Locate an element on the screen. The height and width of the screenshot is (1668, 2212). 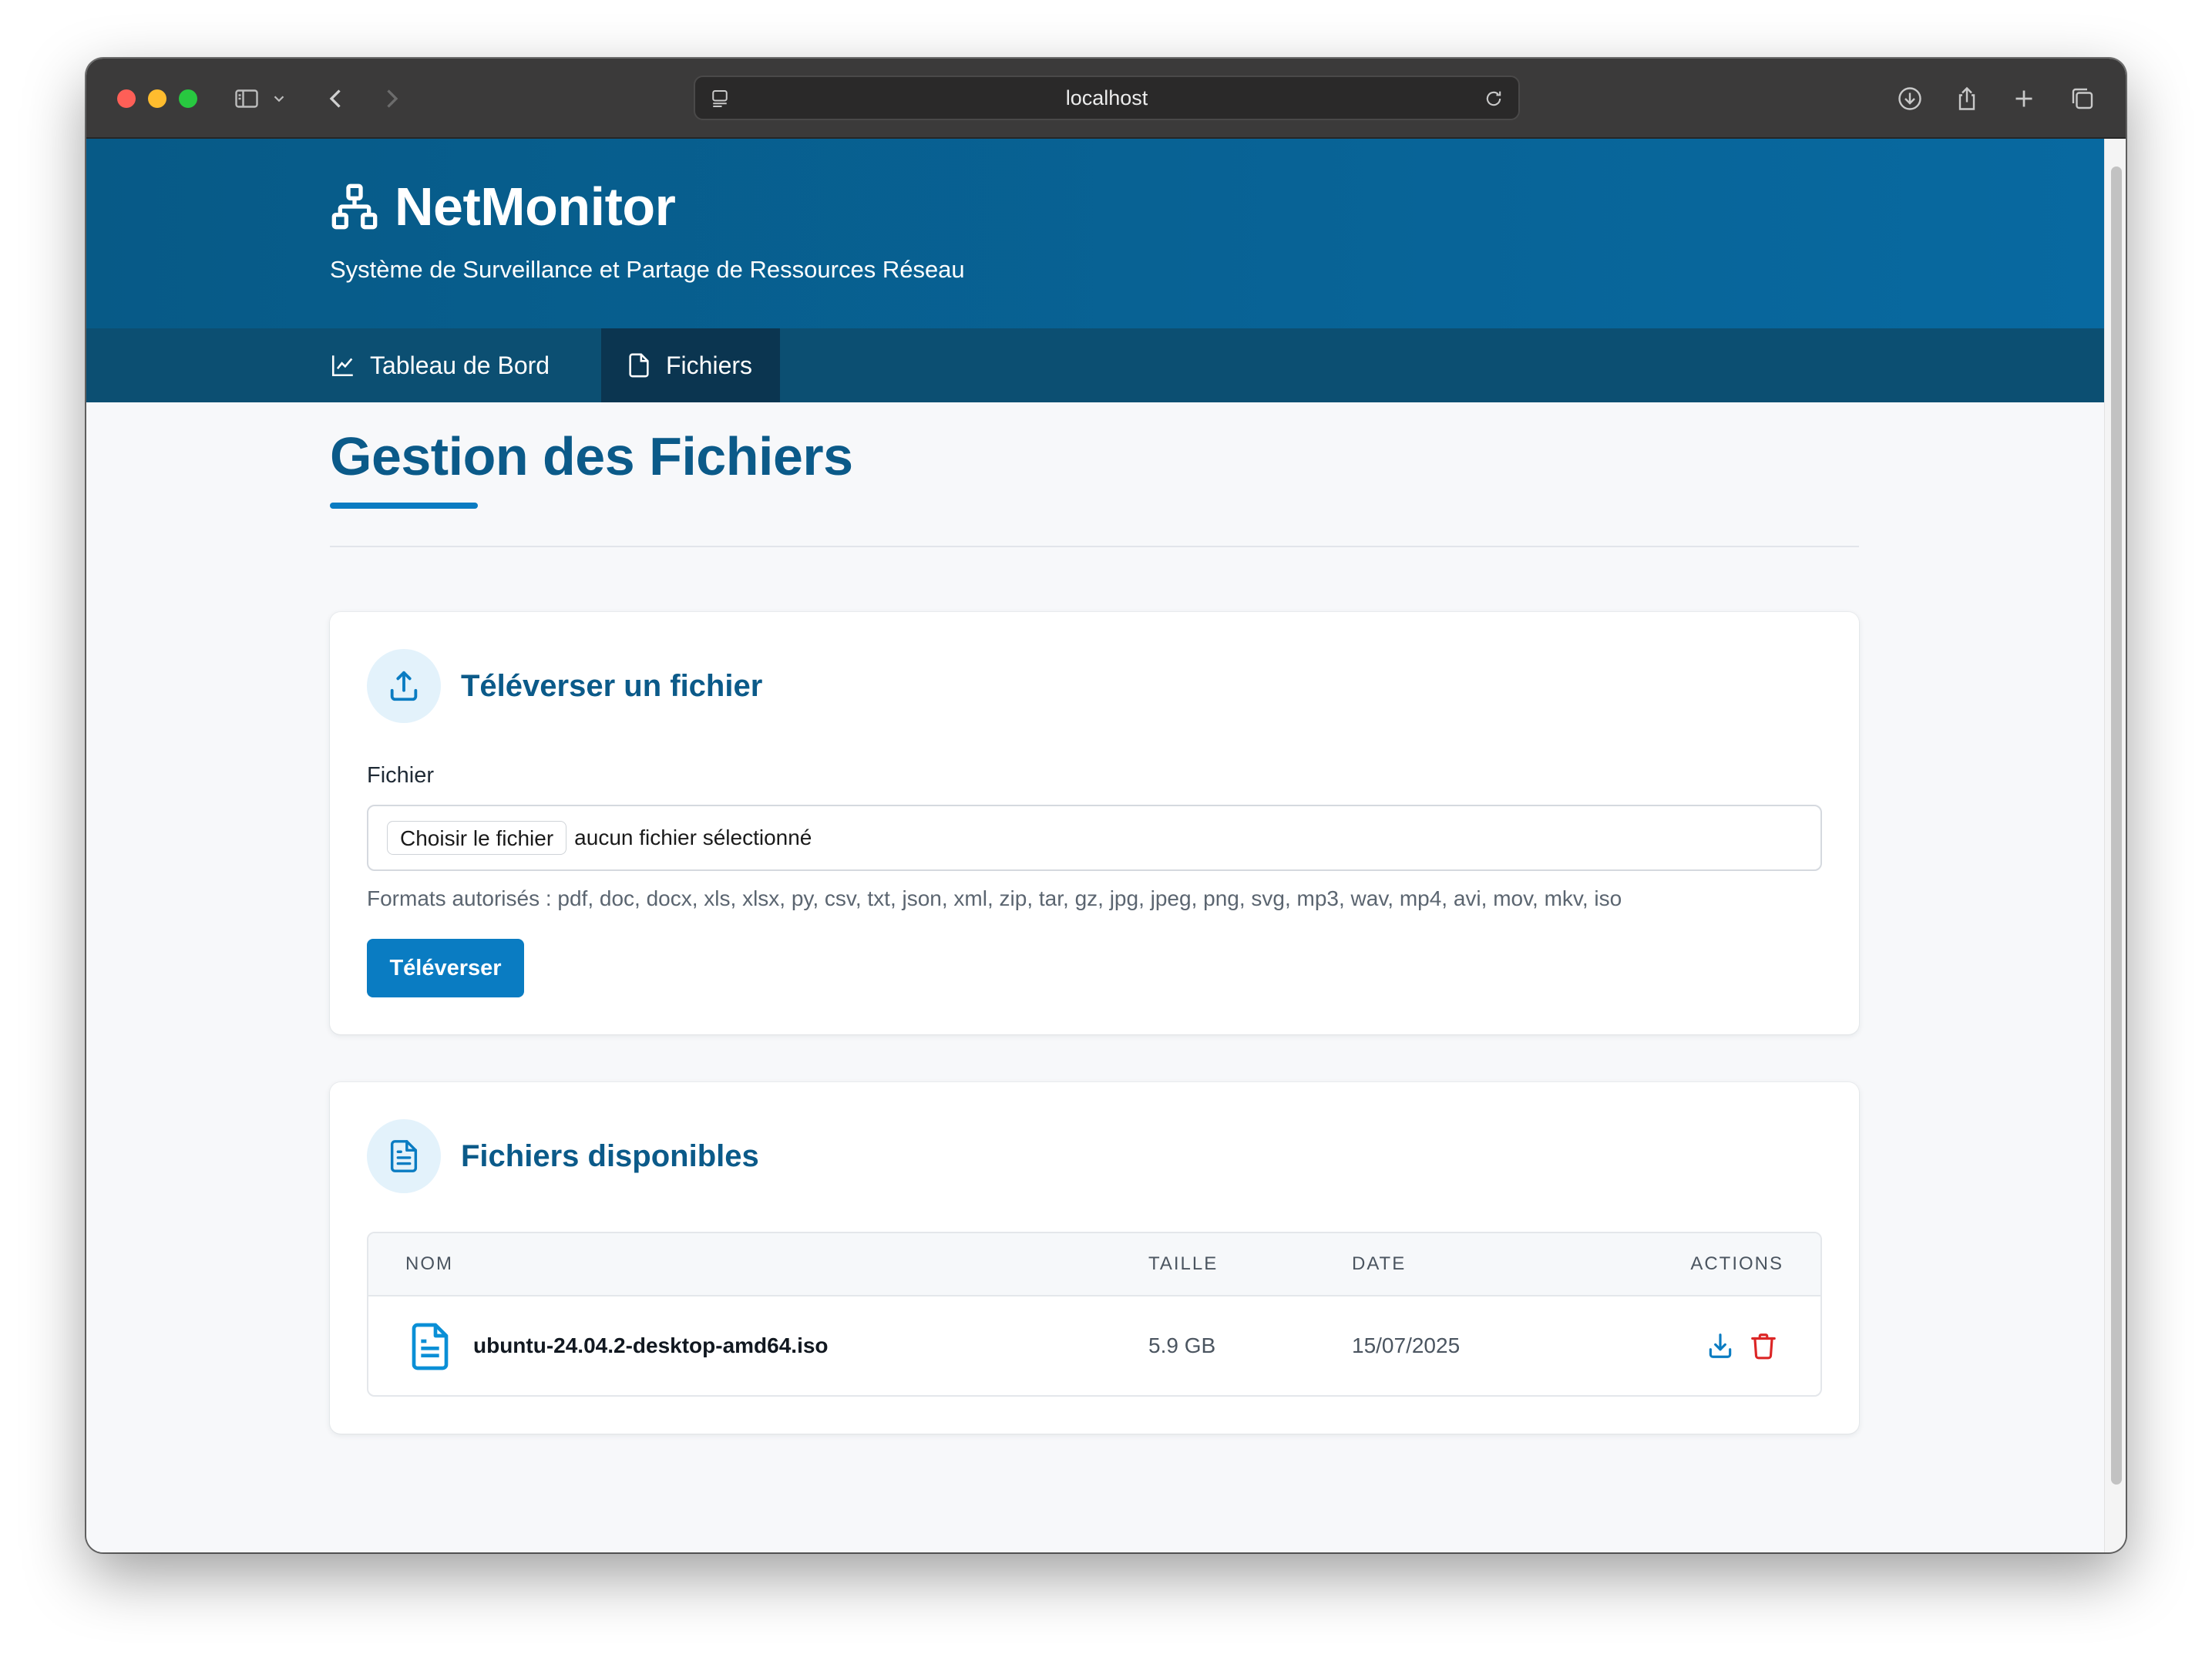
file-text-icon-badge is located at coordinates (404, 1156).